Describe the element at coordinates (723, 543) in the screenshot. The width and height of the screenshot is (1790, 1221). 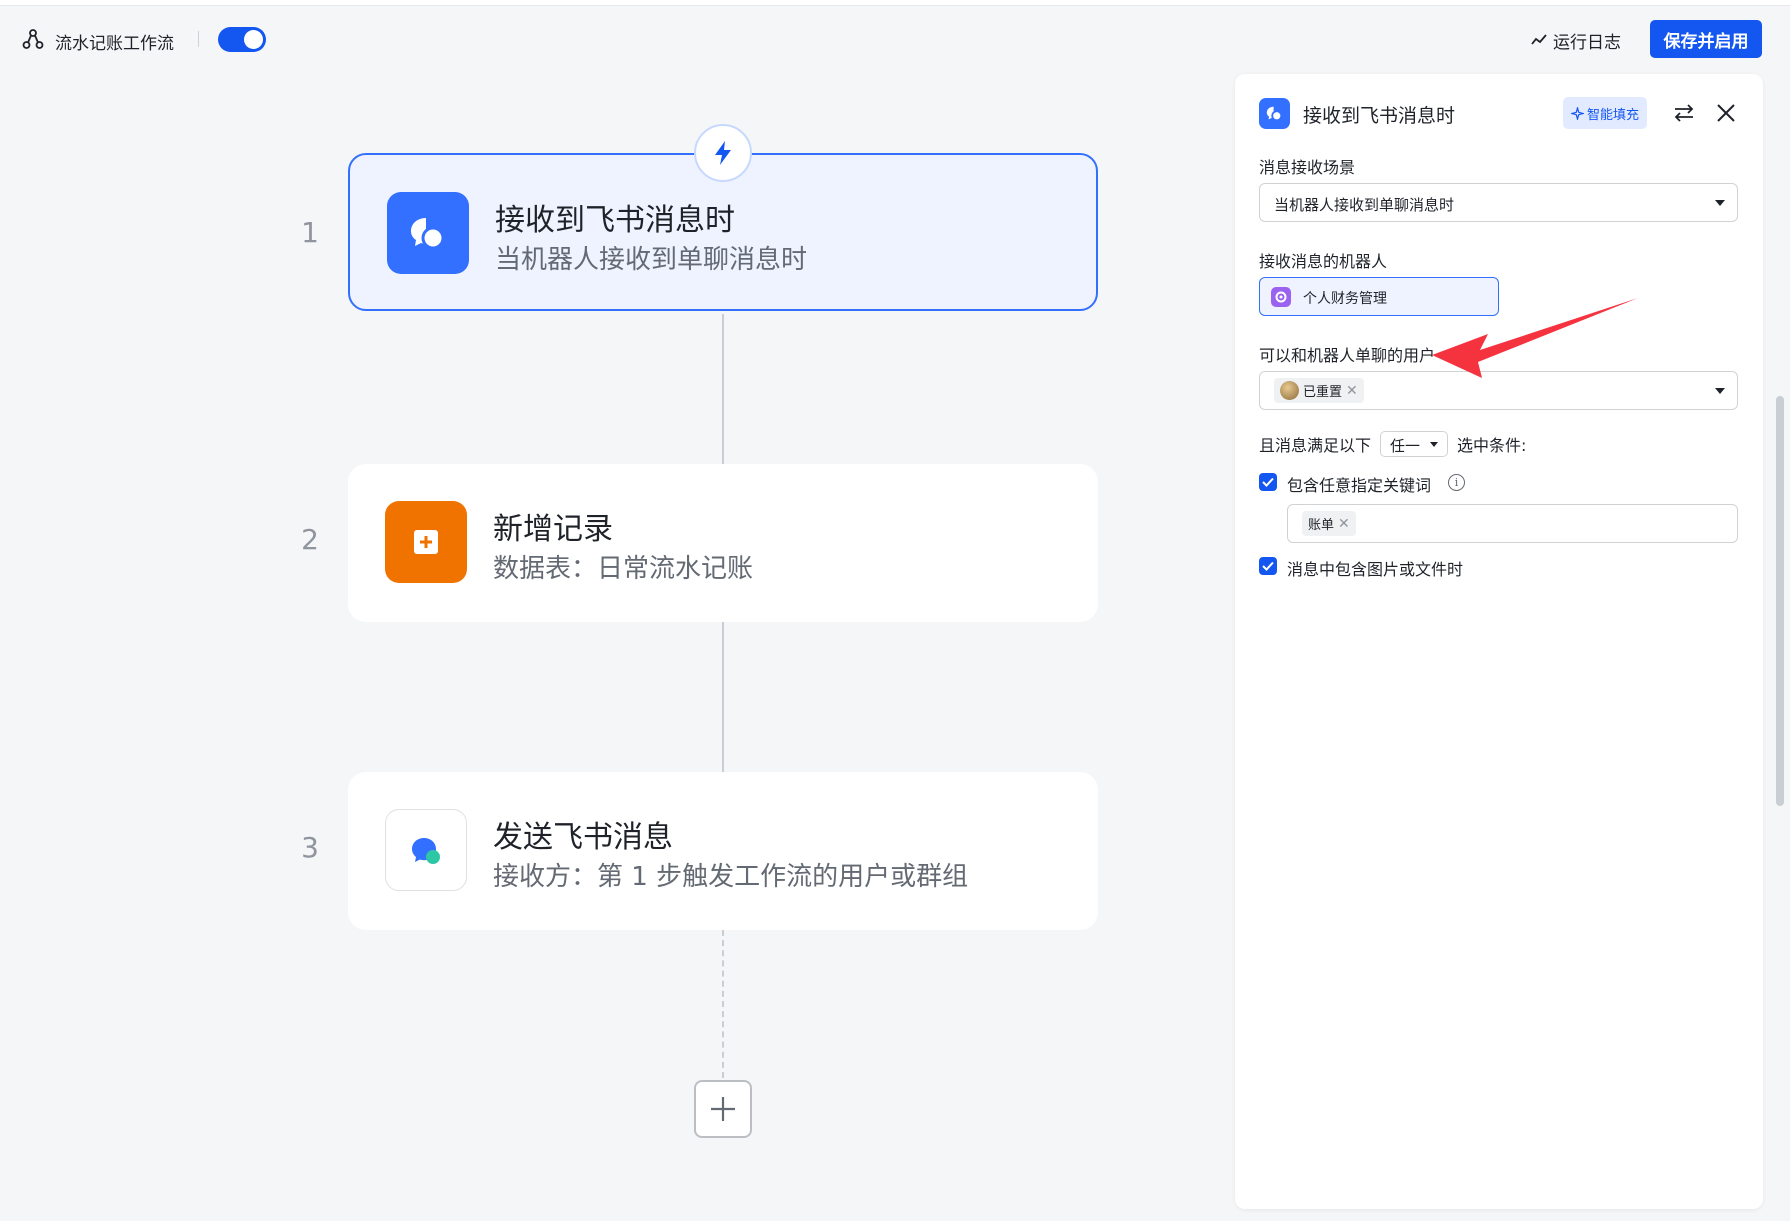
I see `step-card-add-record: 新增记录 数据表：日常流水记账` at that location.